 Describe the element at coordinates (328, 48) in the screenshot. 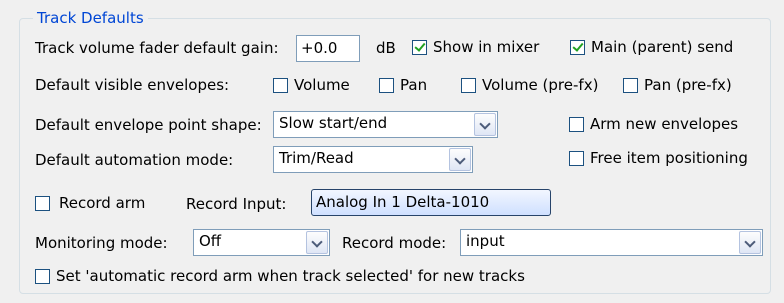

I see `fader-gain-input: +0.0` at that location.